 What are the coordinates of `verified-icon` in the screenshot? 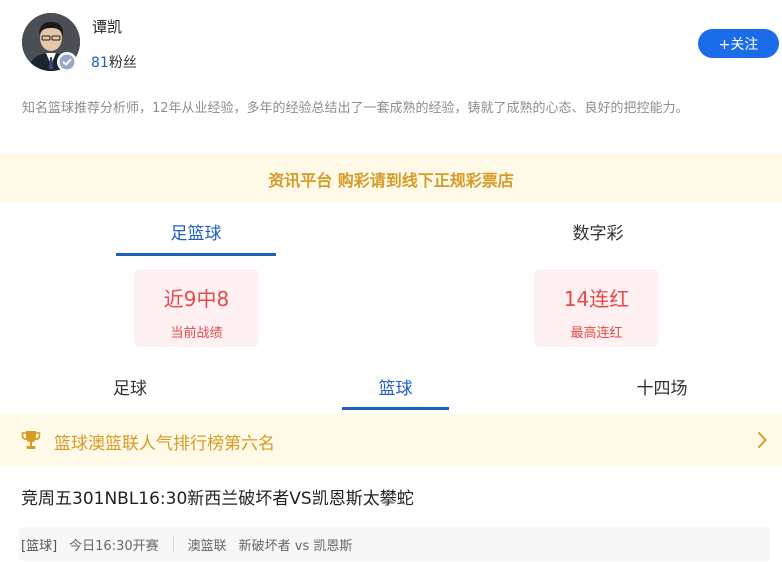 It's located at (67, 62).